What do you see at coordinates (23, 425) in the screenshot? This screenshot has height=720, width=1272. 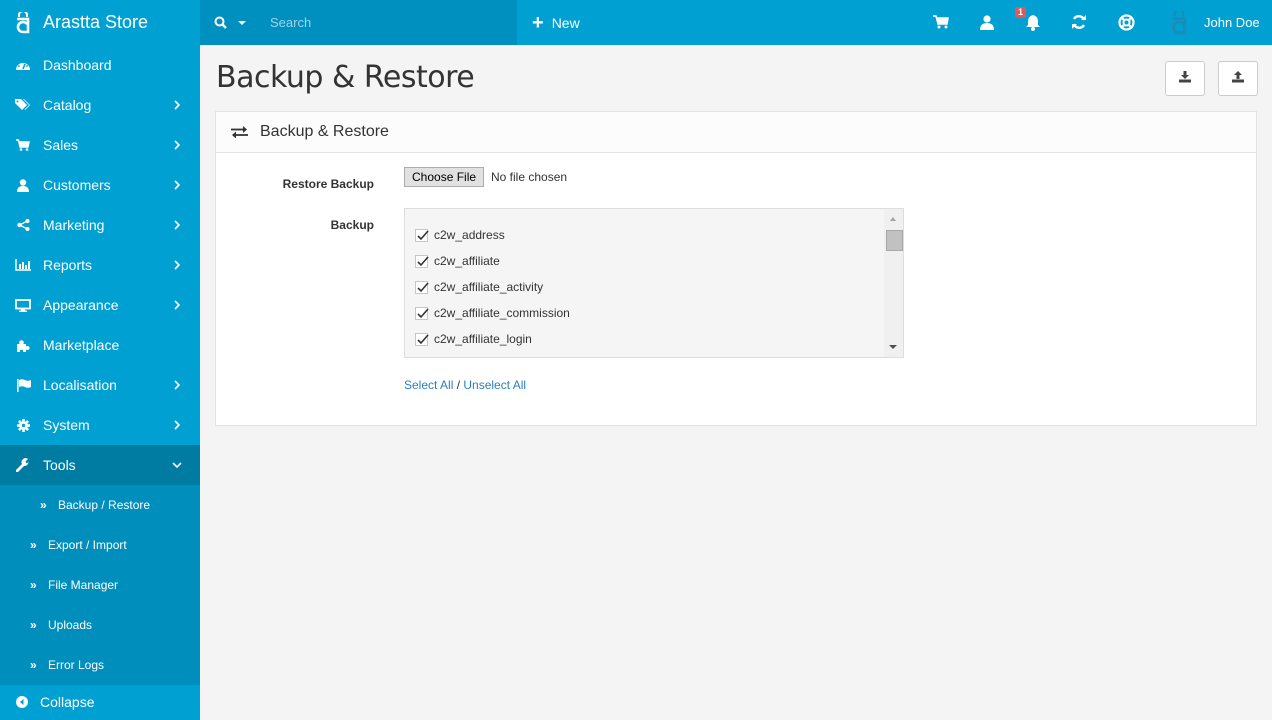 I see `gear-icon` at bounding box center [23, 425].